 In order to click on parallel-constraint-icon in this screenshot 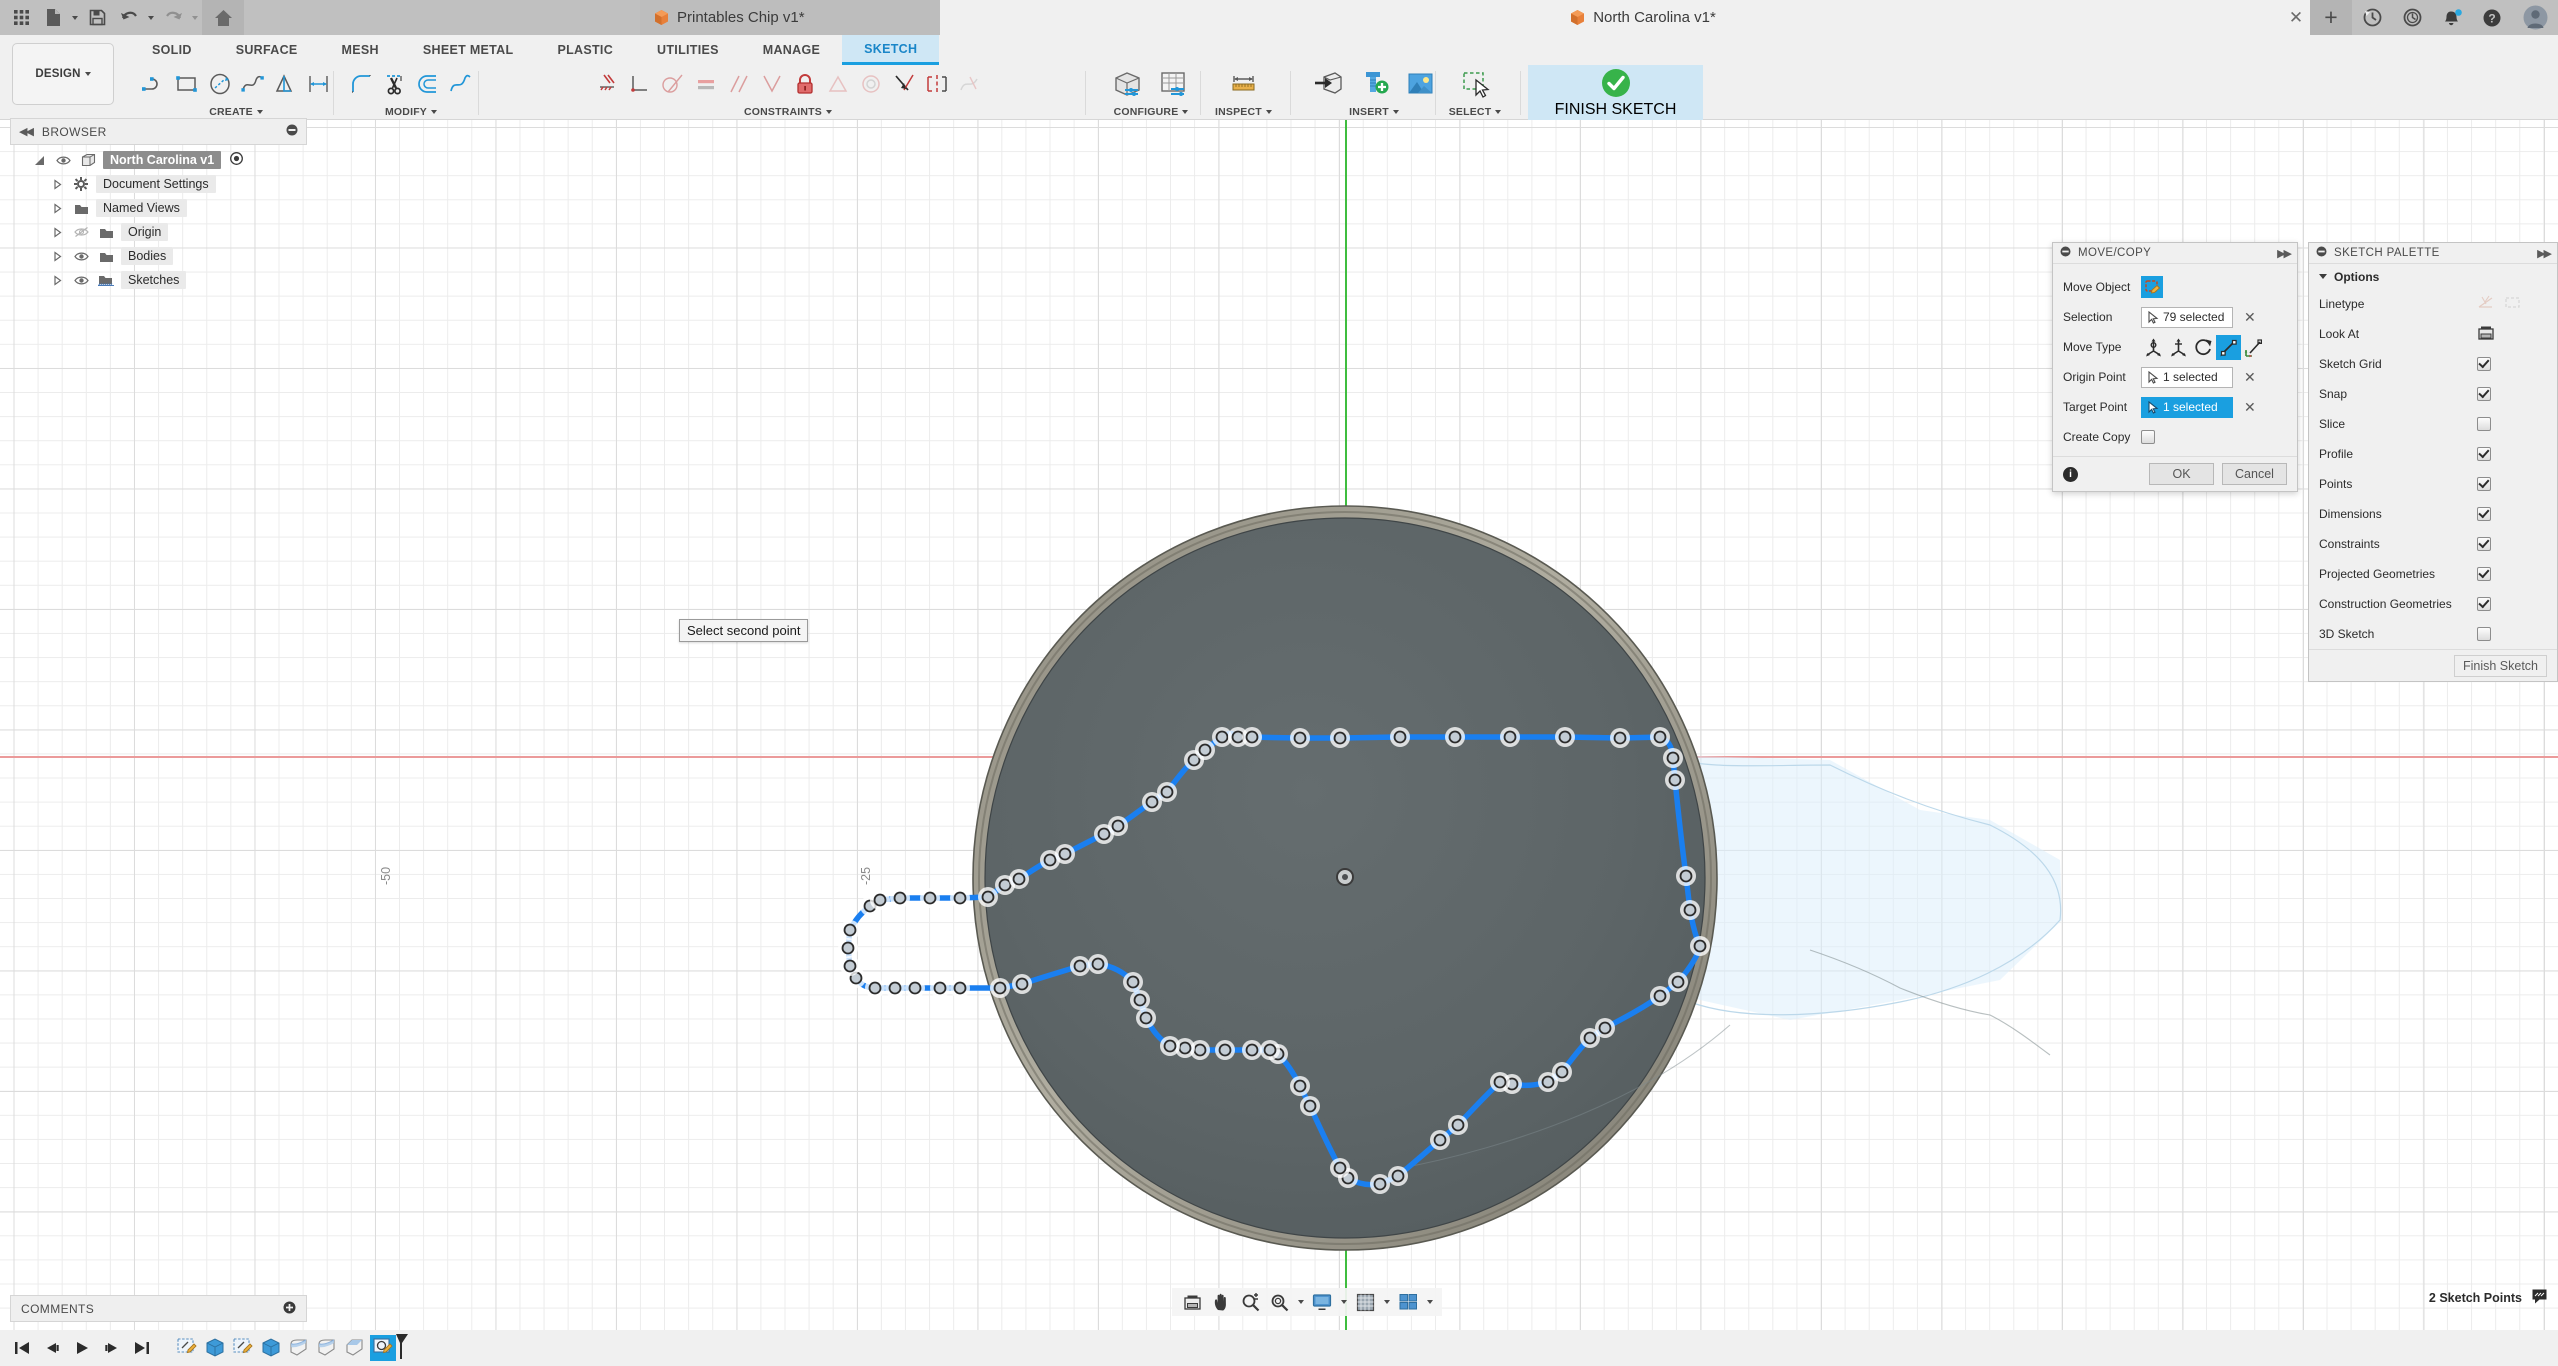, I will do `click(738, 84)`.